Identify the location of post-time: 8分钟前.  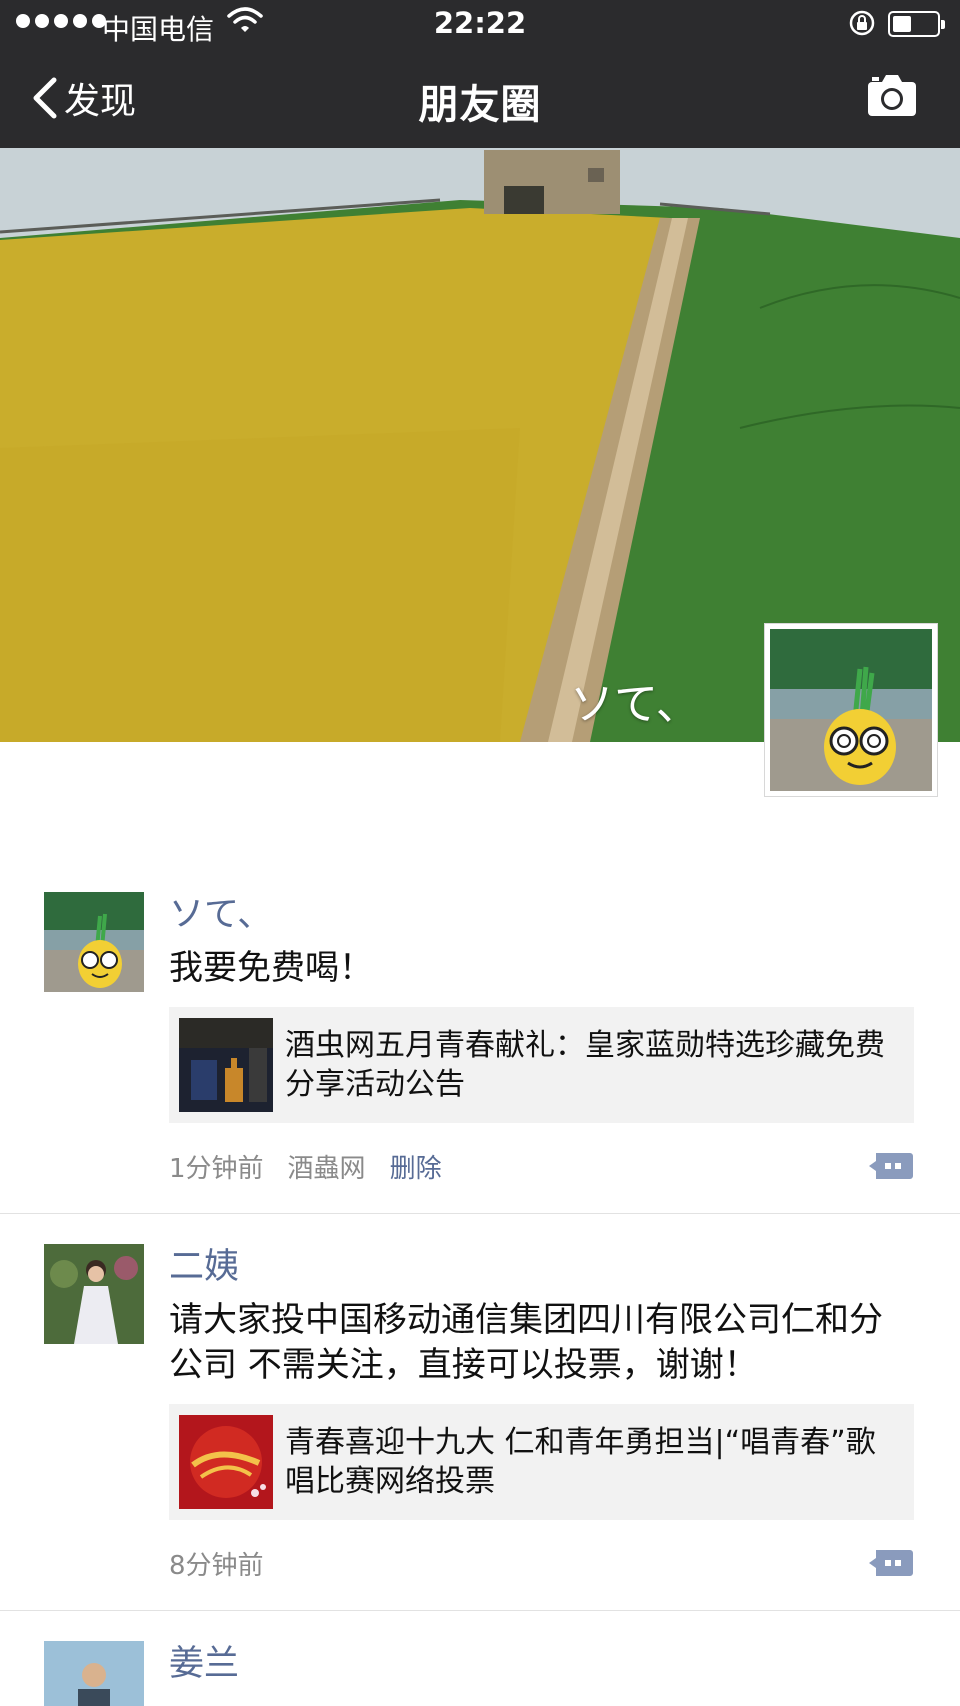
(216, 1565).